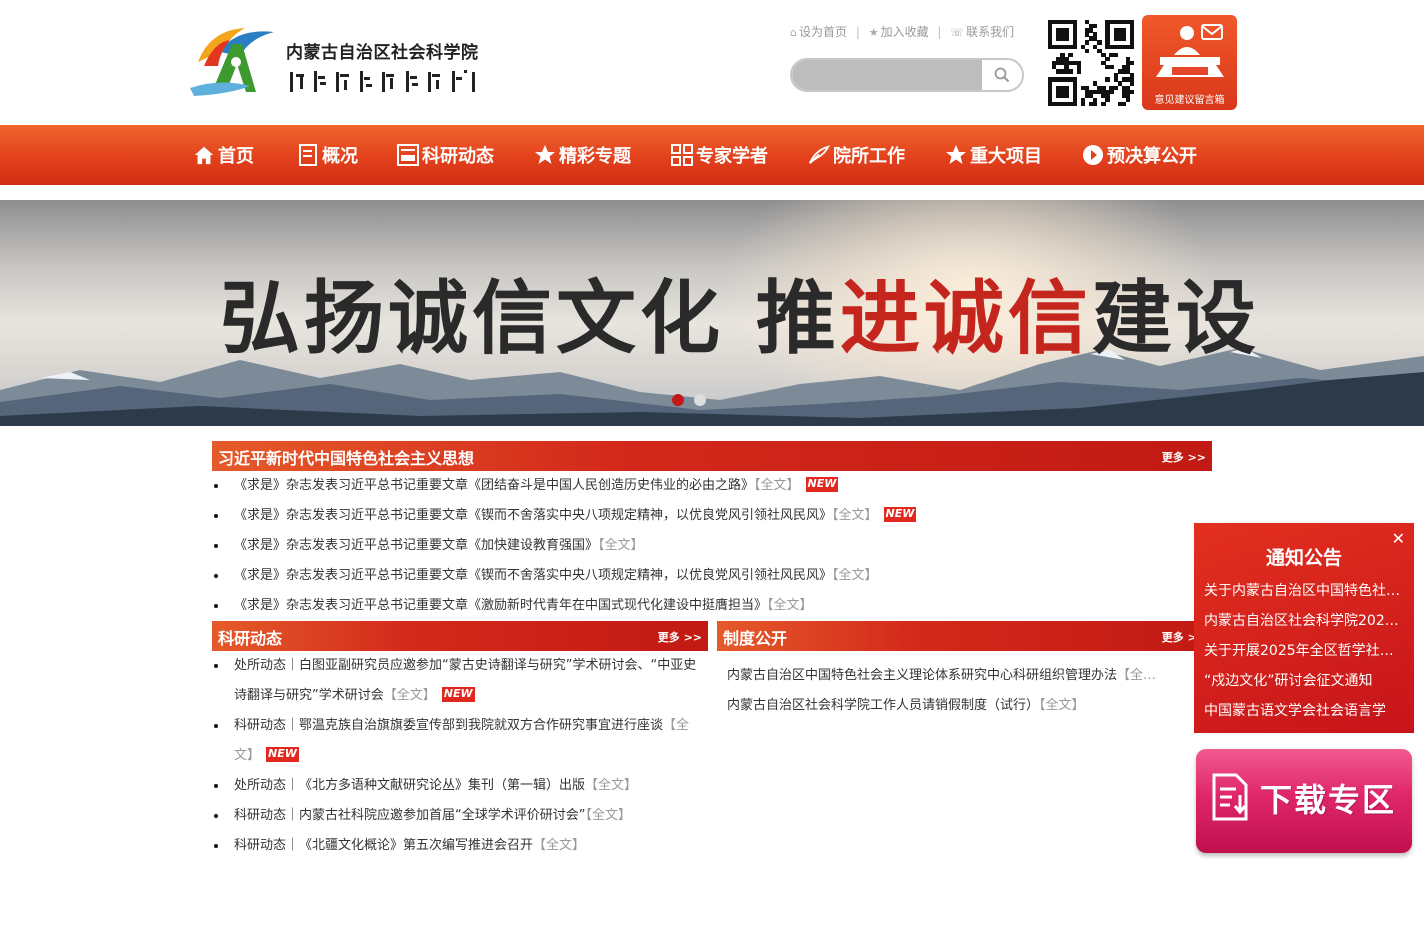  I want to click on site-title: 内蒙古自治区社会科学院, so click(382, 53).